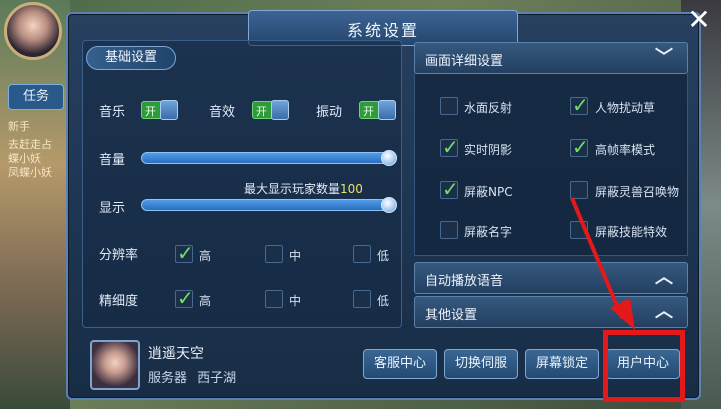 This screenshot has width=721, height=409. What do you see at coordinates (36, 97) in the screenshot?
I see `task-tab: 任务` at bounding box center [36, 97].